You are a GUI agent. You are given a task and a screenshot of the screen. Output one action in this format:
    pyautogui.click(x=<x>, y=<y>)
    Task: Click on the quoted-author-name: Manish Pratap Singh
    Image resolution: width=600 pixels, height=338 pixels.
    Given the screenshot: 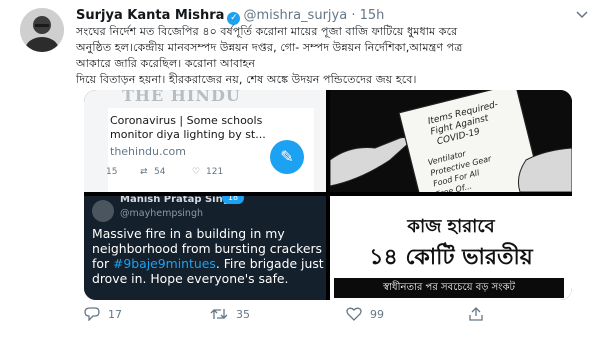 What is the action you would take?
    pyautogui.click(x=179, y=200)
    